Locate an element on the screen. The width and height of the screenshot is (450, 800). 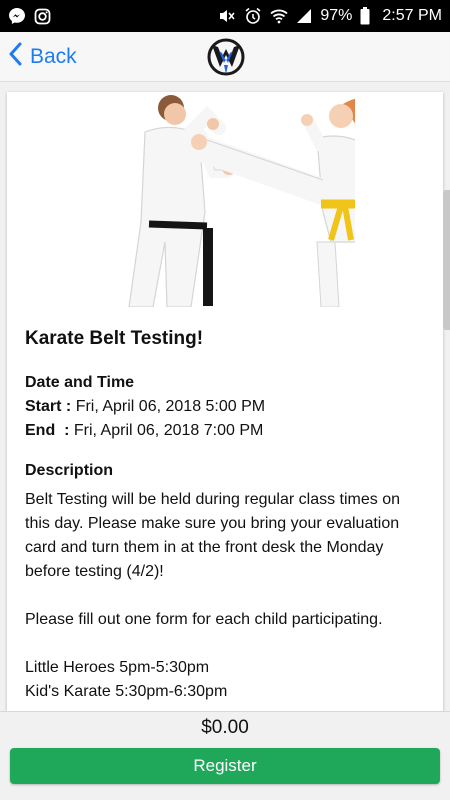
messenger-icon is located at coordinates (17, 16).